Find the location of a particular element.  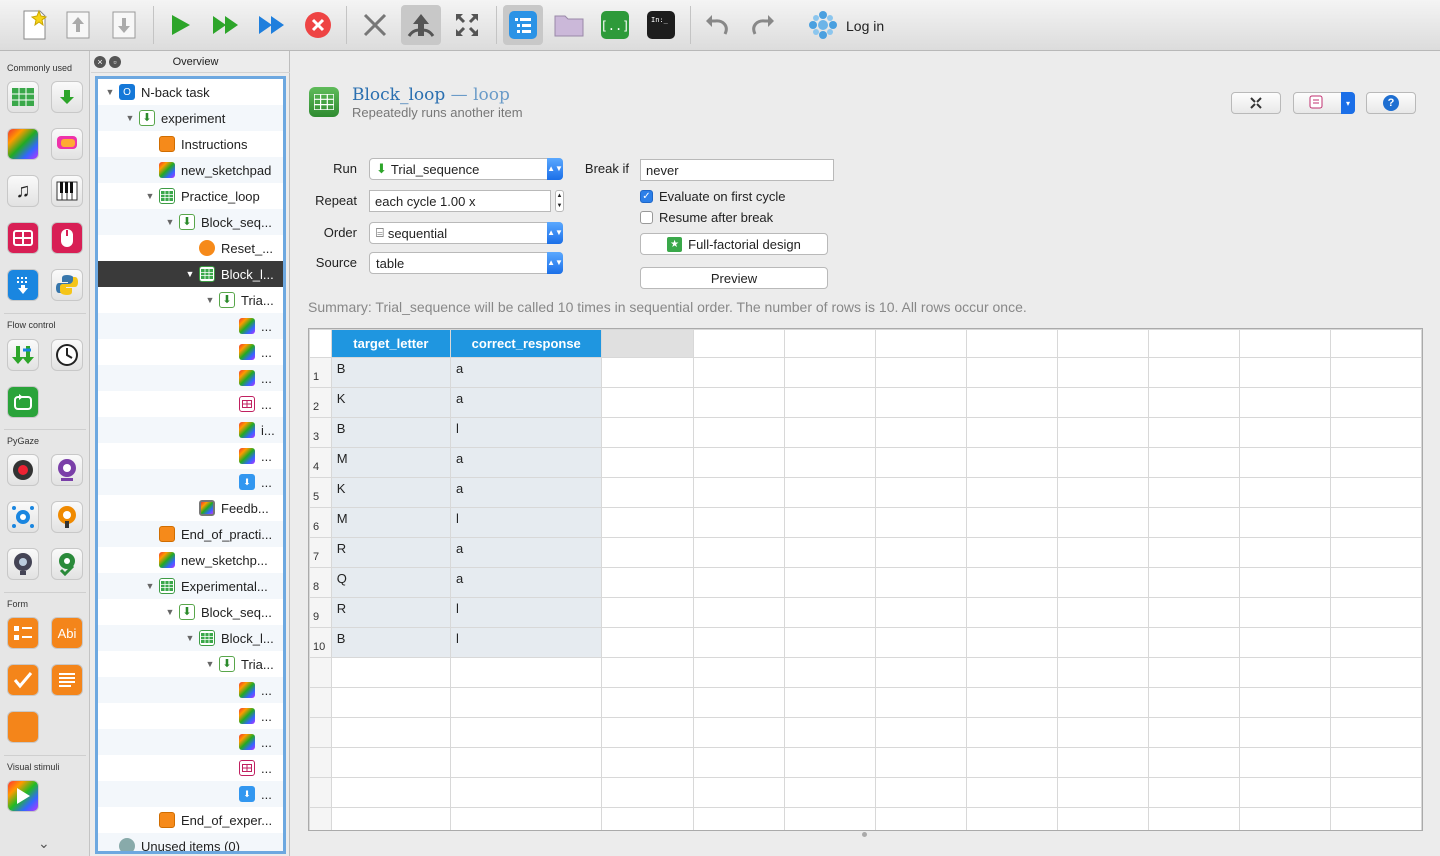

redo-icon is located at coordinates (763, 25).